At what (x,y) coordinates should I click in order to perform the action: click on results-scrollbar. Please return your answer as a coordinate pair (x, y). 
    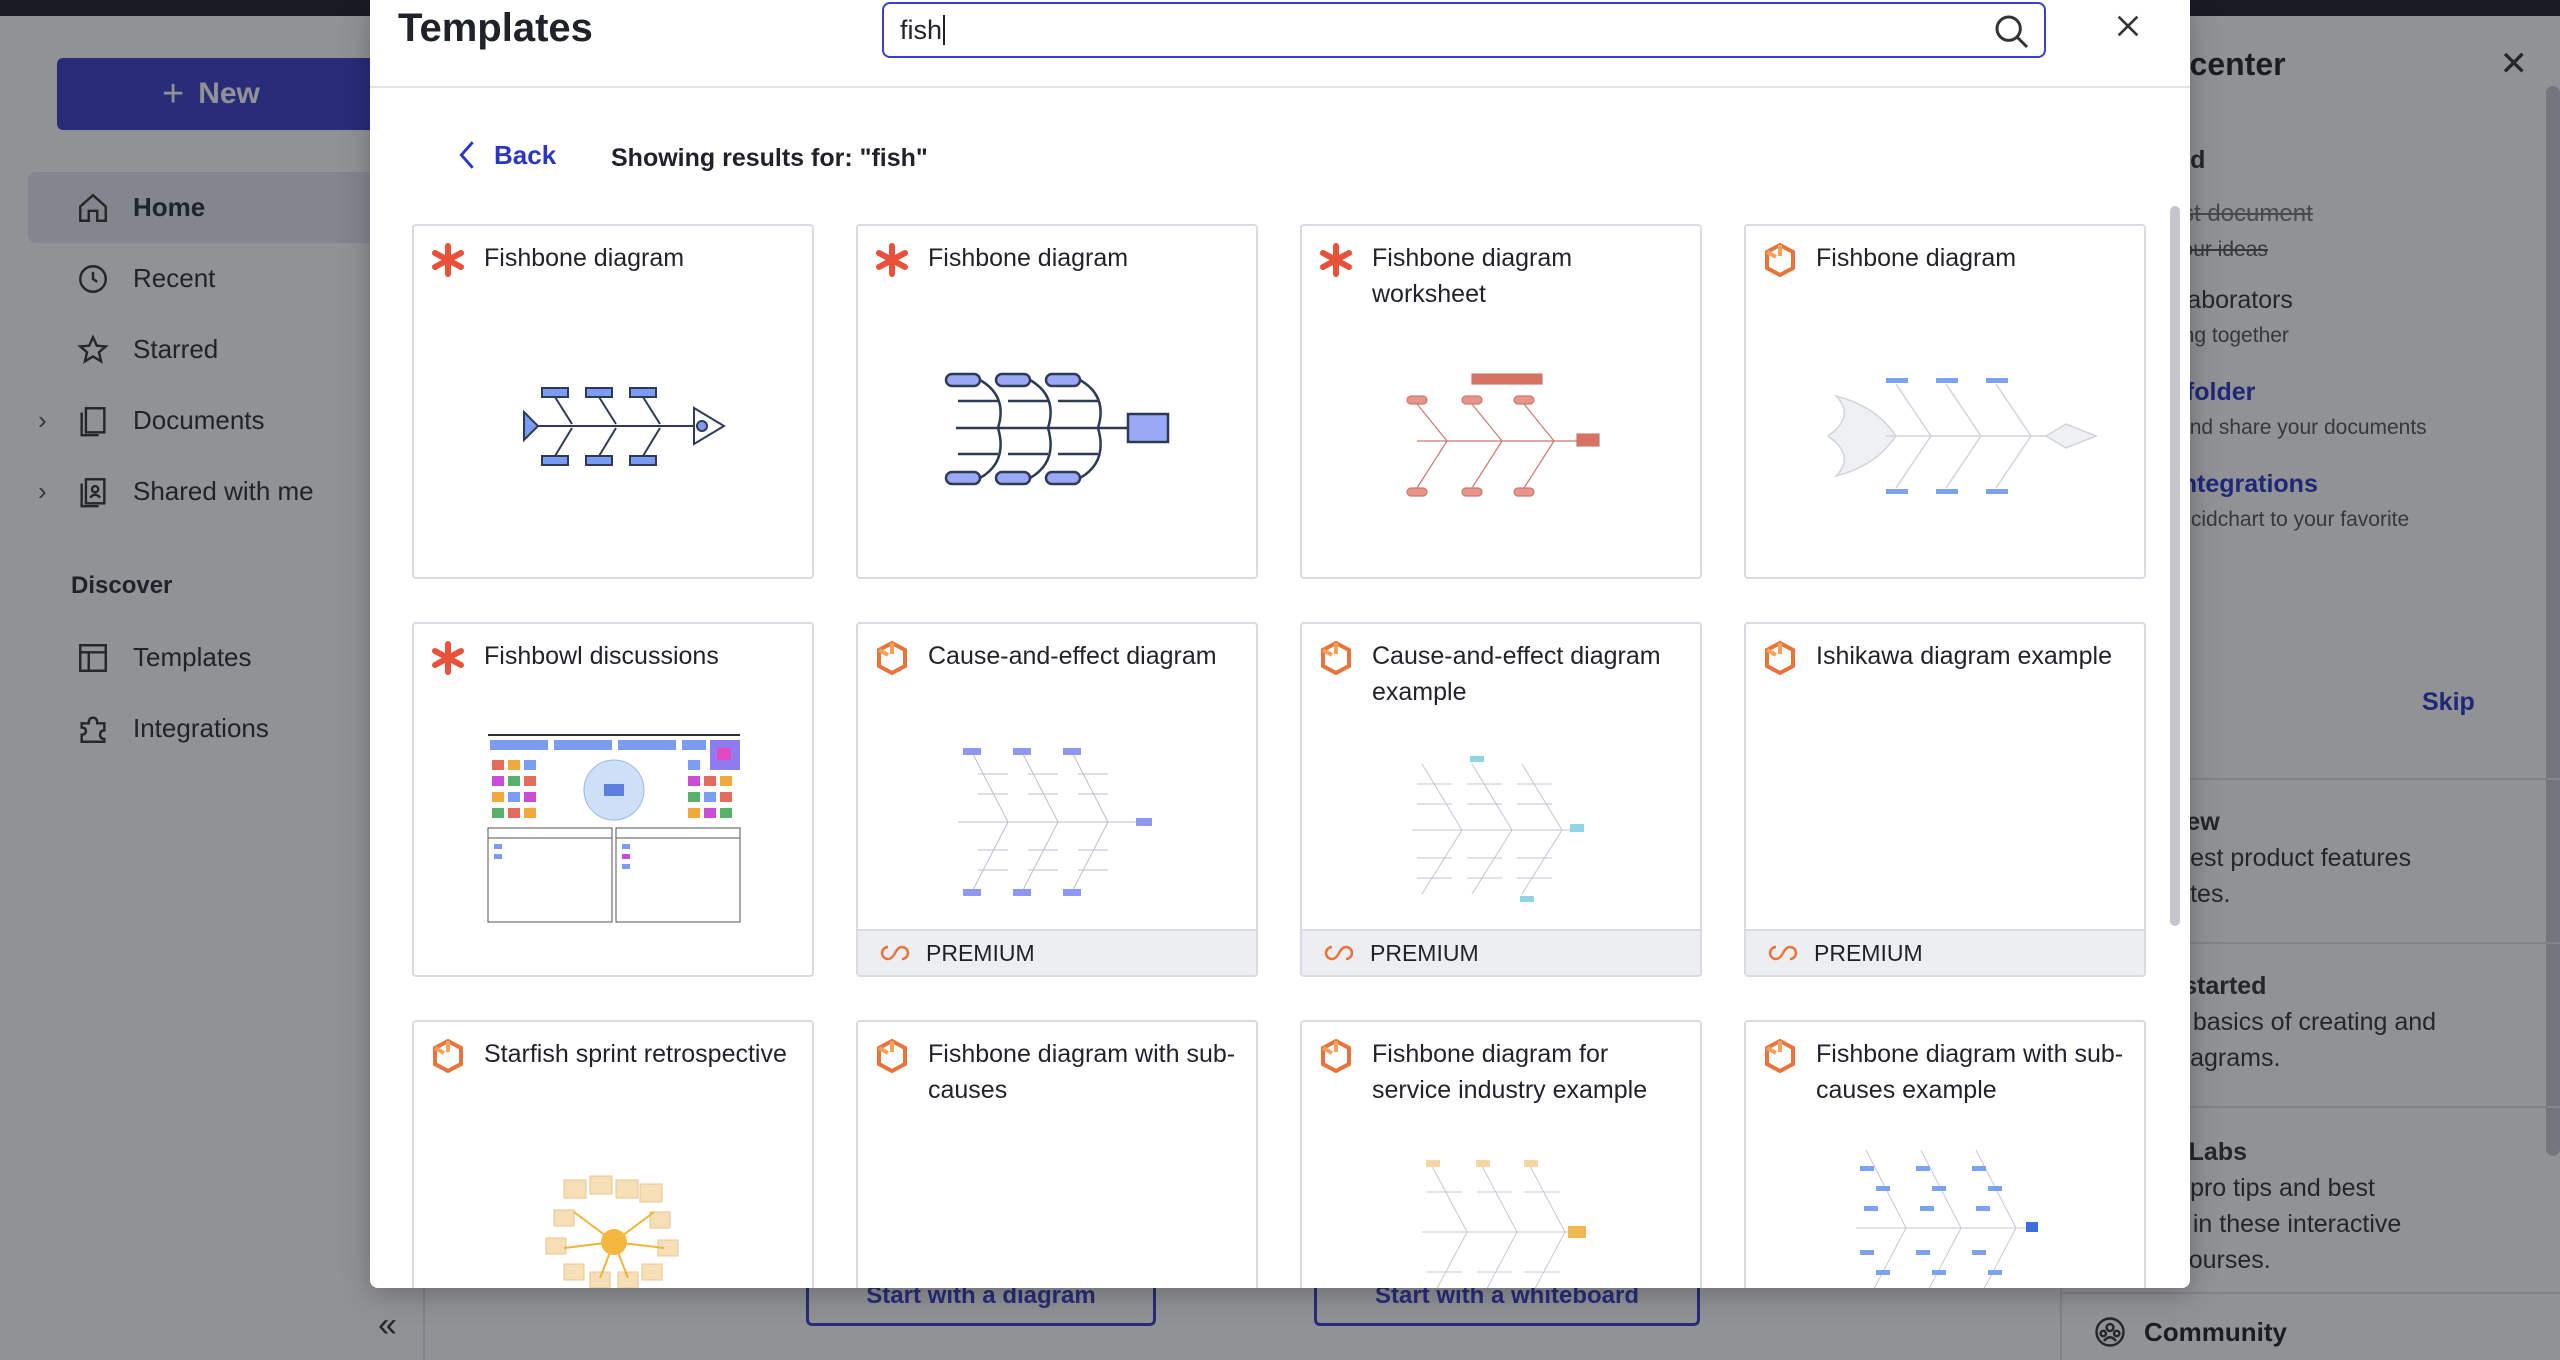
    Looking at the image, I should click on (2175, 566).